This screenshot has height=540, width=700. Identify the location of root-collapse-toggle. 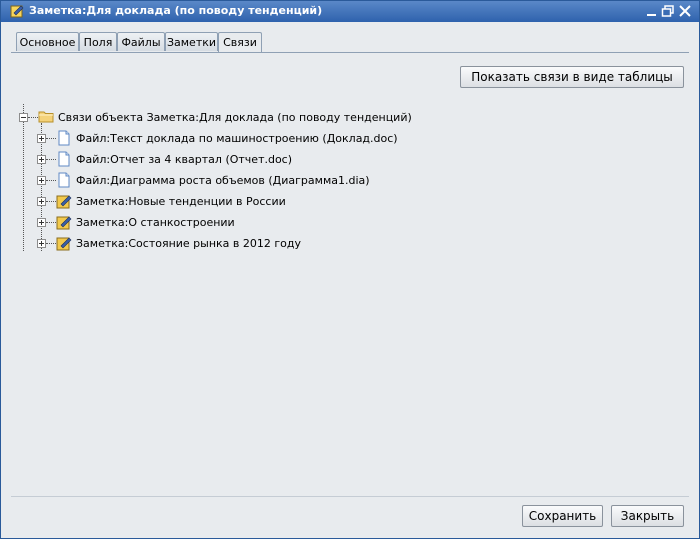
(23, 117).